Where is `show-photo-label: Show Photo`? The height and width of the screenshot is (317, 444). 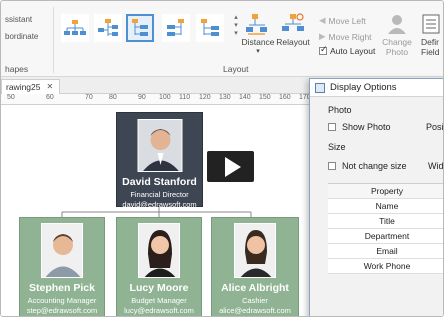
show-photo-label: Show Photo is located at coordinates (366, 127).